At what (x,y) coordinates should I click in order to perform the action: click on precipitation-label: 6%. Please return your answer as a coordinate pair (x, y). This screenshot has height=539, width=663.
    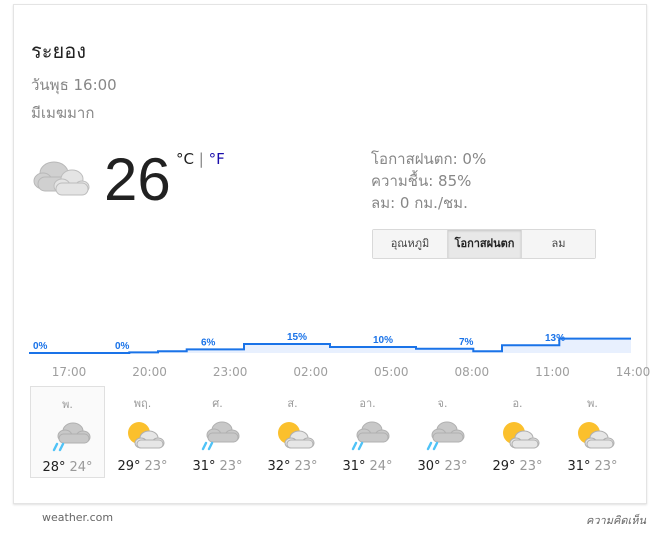
    Looking at the image, I should click on (208, 342).